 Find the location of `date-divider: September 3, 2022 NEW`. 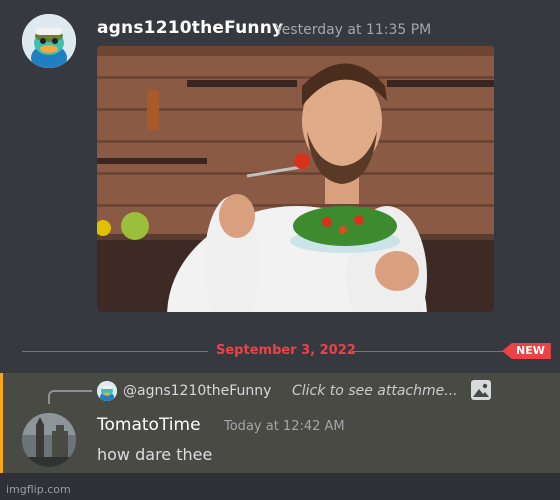

date-divider: September 3, 2022 NEW is located at coordinates (286, 352).